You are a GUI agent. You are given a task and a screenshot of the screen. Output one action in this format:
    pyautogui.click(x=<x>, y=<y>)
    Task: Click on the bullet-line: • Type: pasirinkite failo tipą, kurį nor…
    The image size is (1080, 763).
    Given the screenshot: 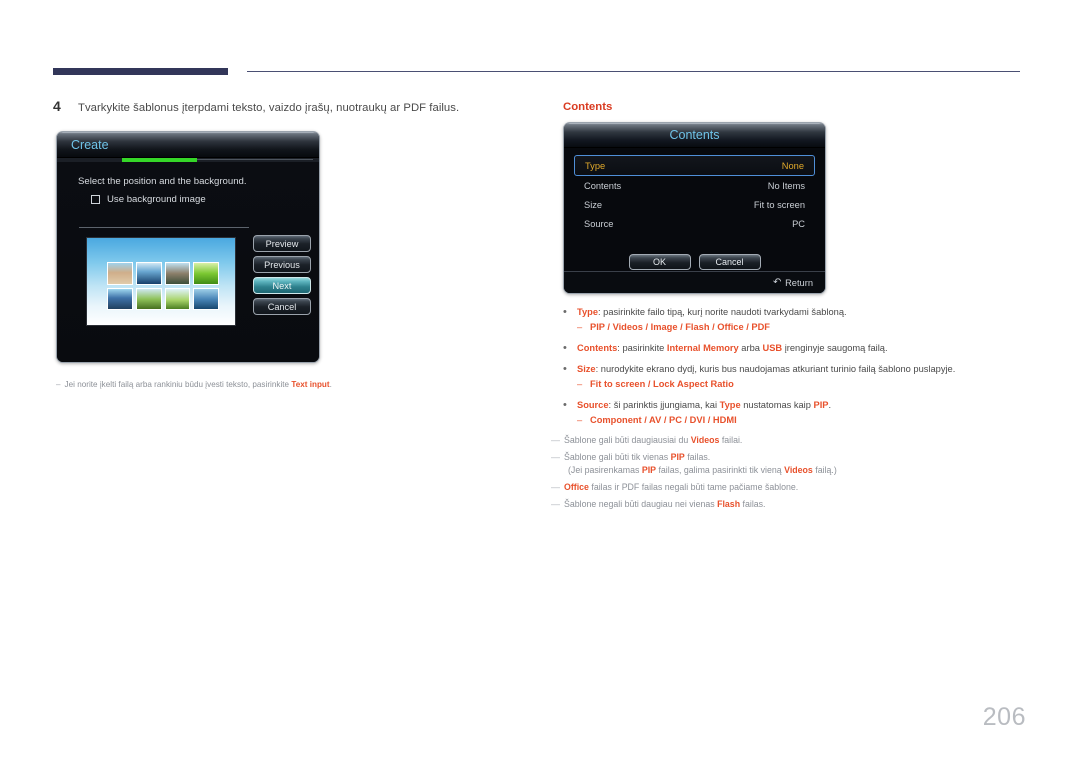 What is the action you would take?
    pyautogui.click(x=793, y=312)
    